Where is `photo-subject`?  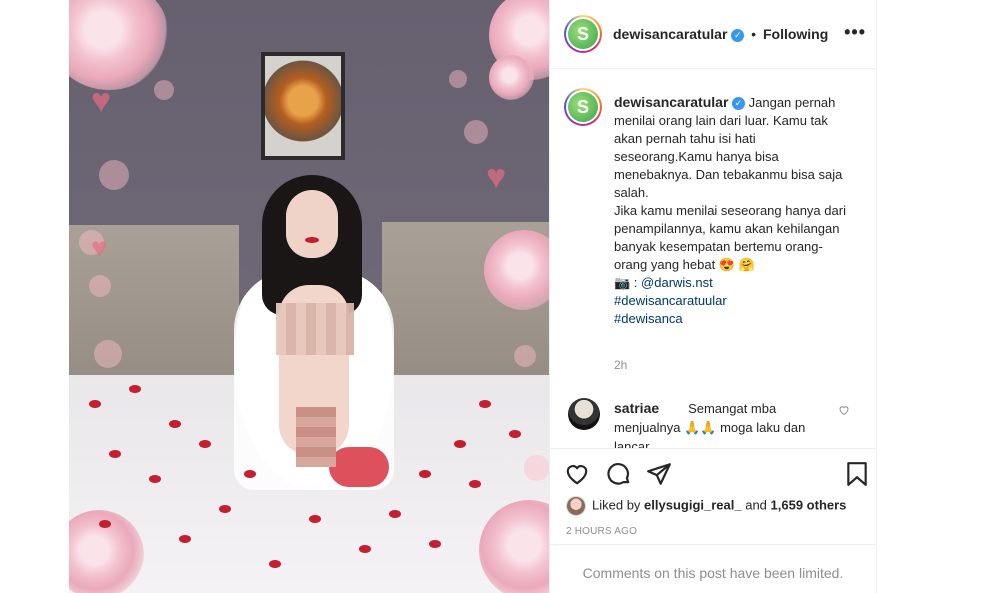 photo-subject is located at coordinates (314, 335).